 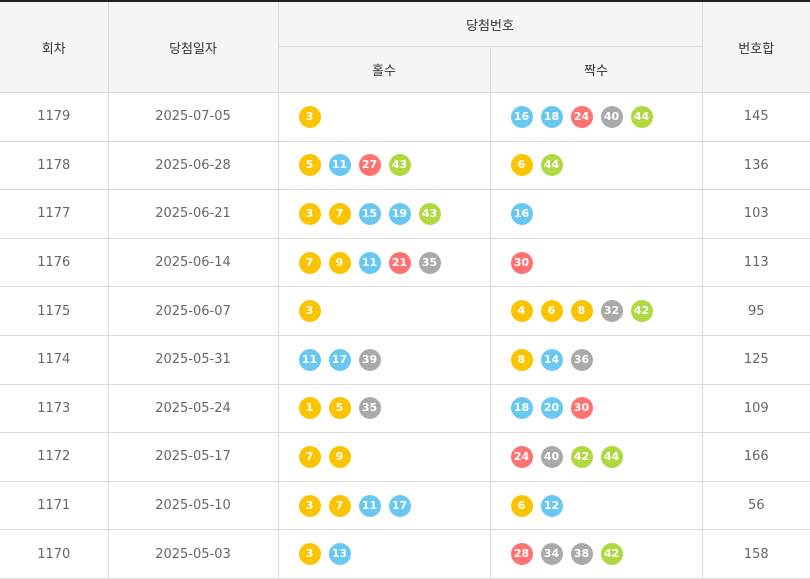 What do you see at coordinates (551, 554) in the screenshot?
I see `number-ball: 34` at bounding box center [551, 554].